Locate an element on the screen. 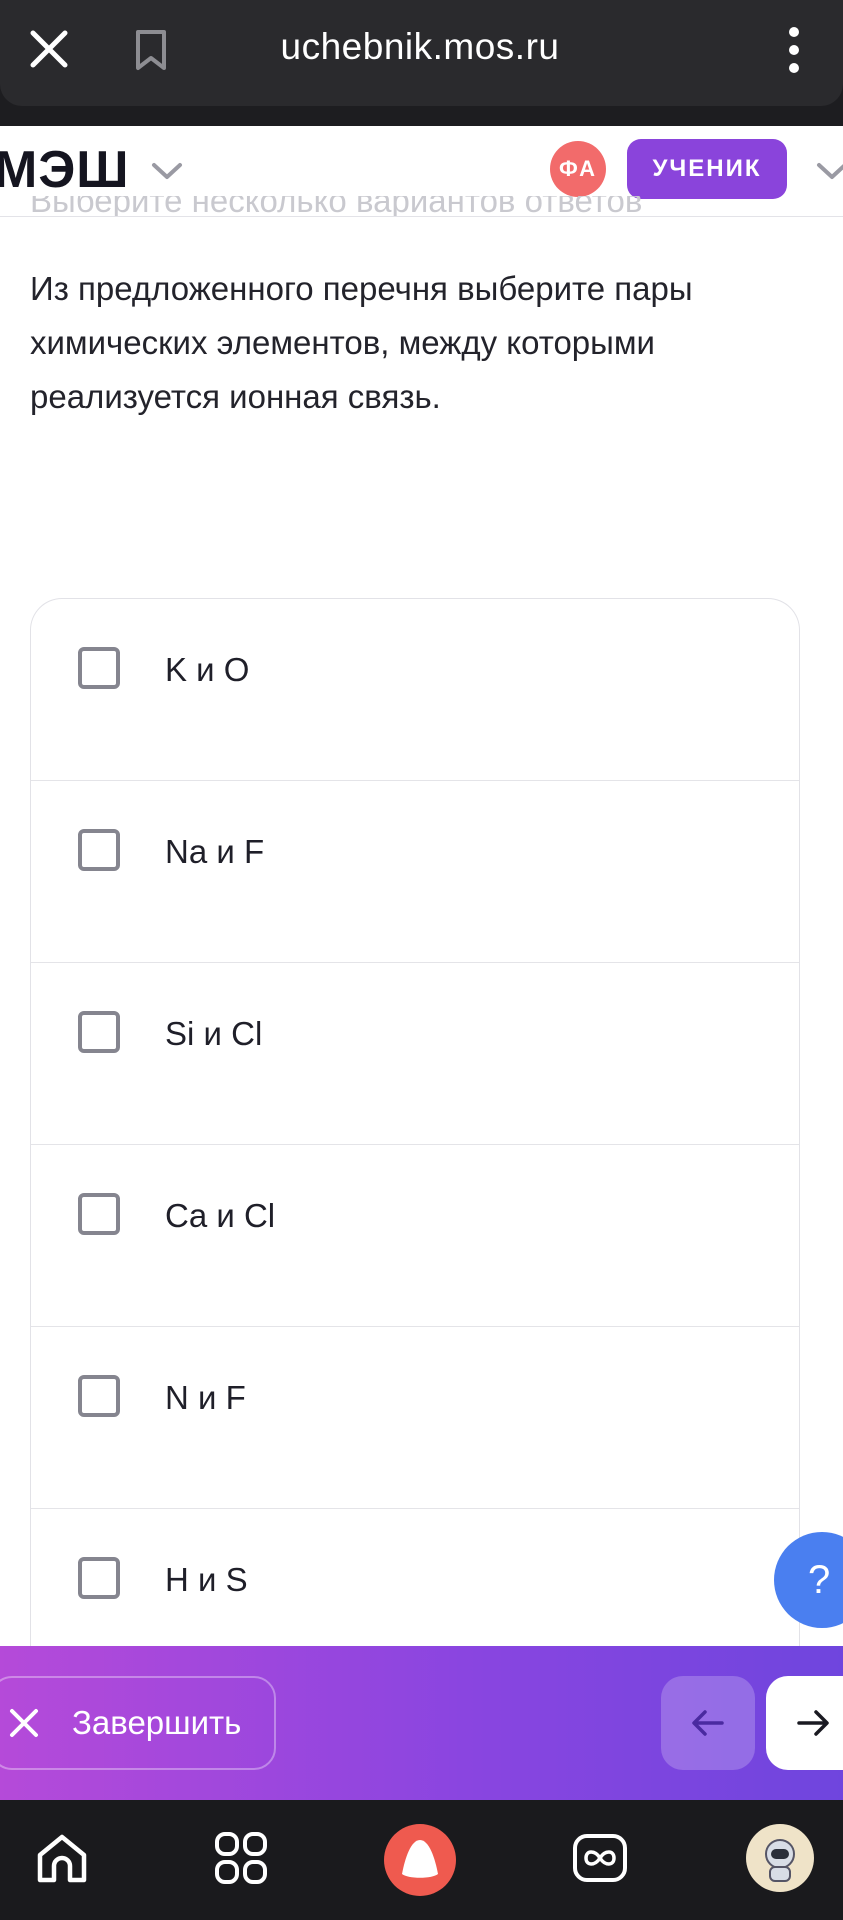 This screenshot has width=843, height=1920. option-label: N и F is located at coordinates (205, 1397).